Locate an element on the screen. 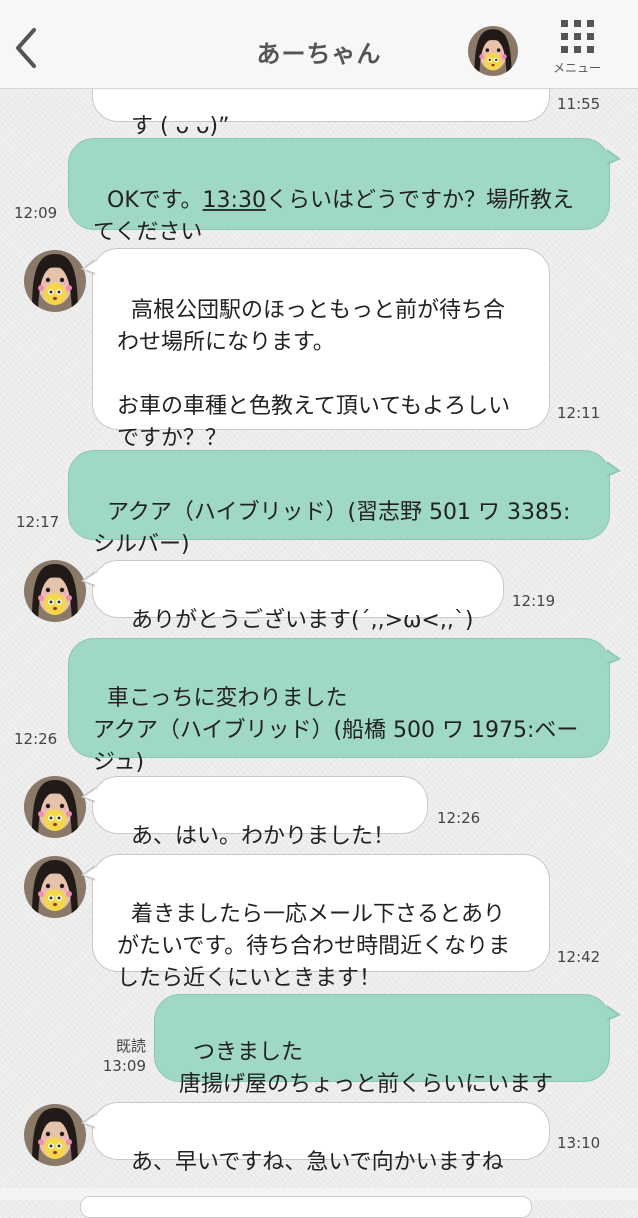  message-text: ありがとうございます(´,,>ω<,,`) is located at coordinates (302, 620).